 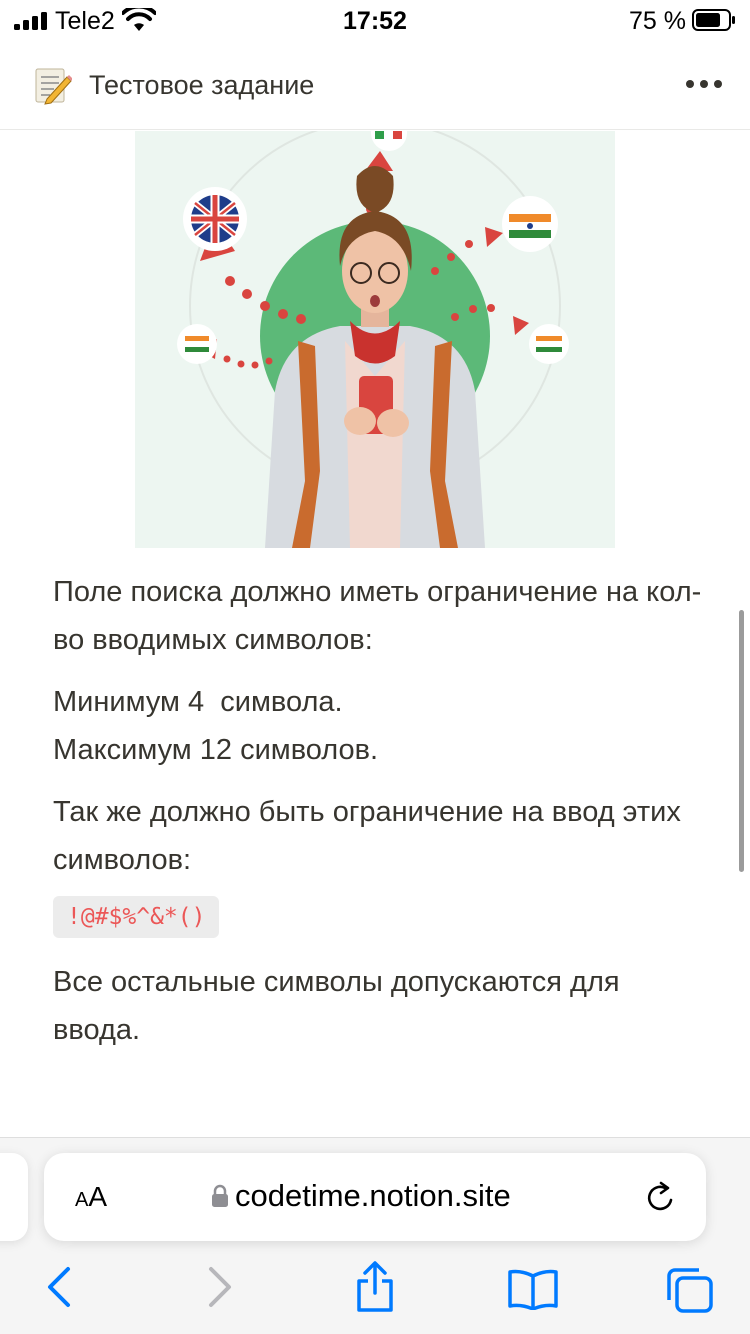 I want to click on uk-flag-icon, so click(x=215, y=219).